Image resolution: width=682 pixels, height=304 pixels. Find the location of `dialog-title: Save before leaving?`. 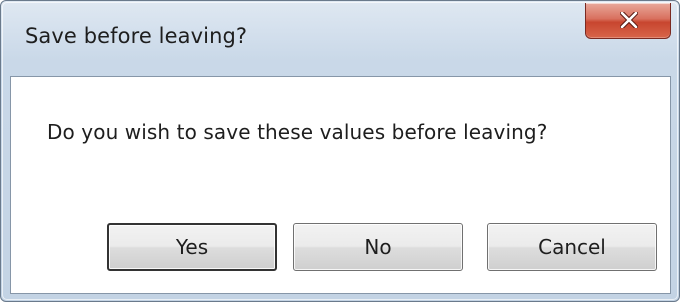

dialog-title: Save before leaving? is located at coordinates (136, 36).